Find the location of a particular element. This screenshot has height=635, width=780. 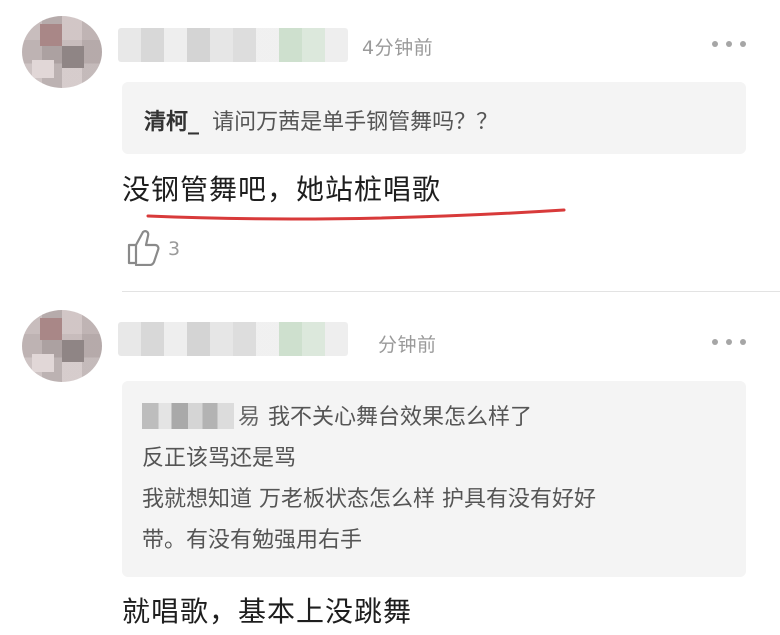

avatar is located at coordinates (62, 346).